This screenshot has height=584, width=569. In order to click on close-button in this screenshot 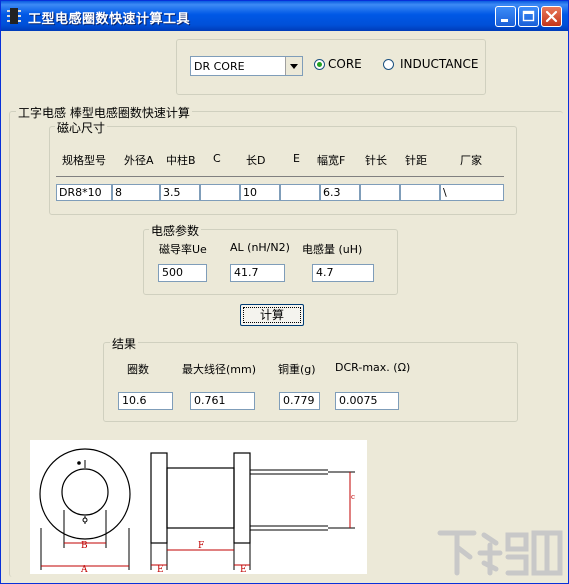, I will do `click(551, 16)`.